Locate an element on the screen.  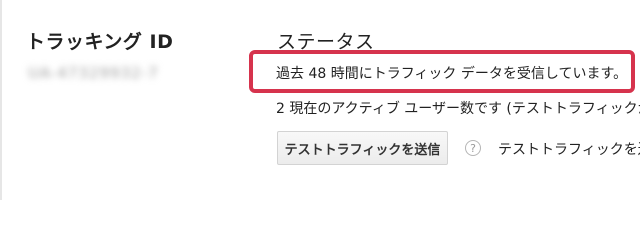
active-users-text: 2 現在のアクティブ ユーザー数です (テストトラフィックか is located at coordinates (458, 109).